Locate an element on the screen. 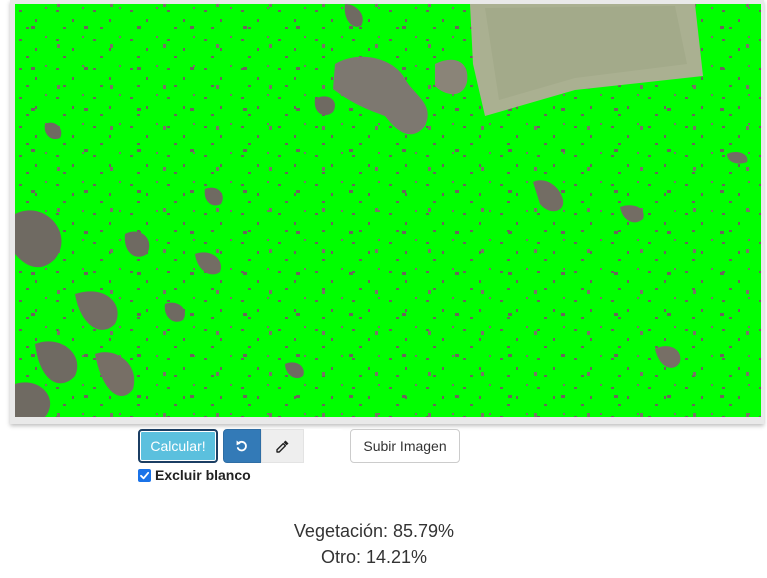 The width and height of the screenshot is (767, 578). color-picker-button is located at coordinates (282, 446).